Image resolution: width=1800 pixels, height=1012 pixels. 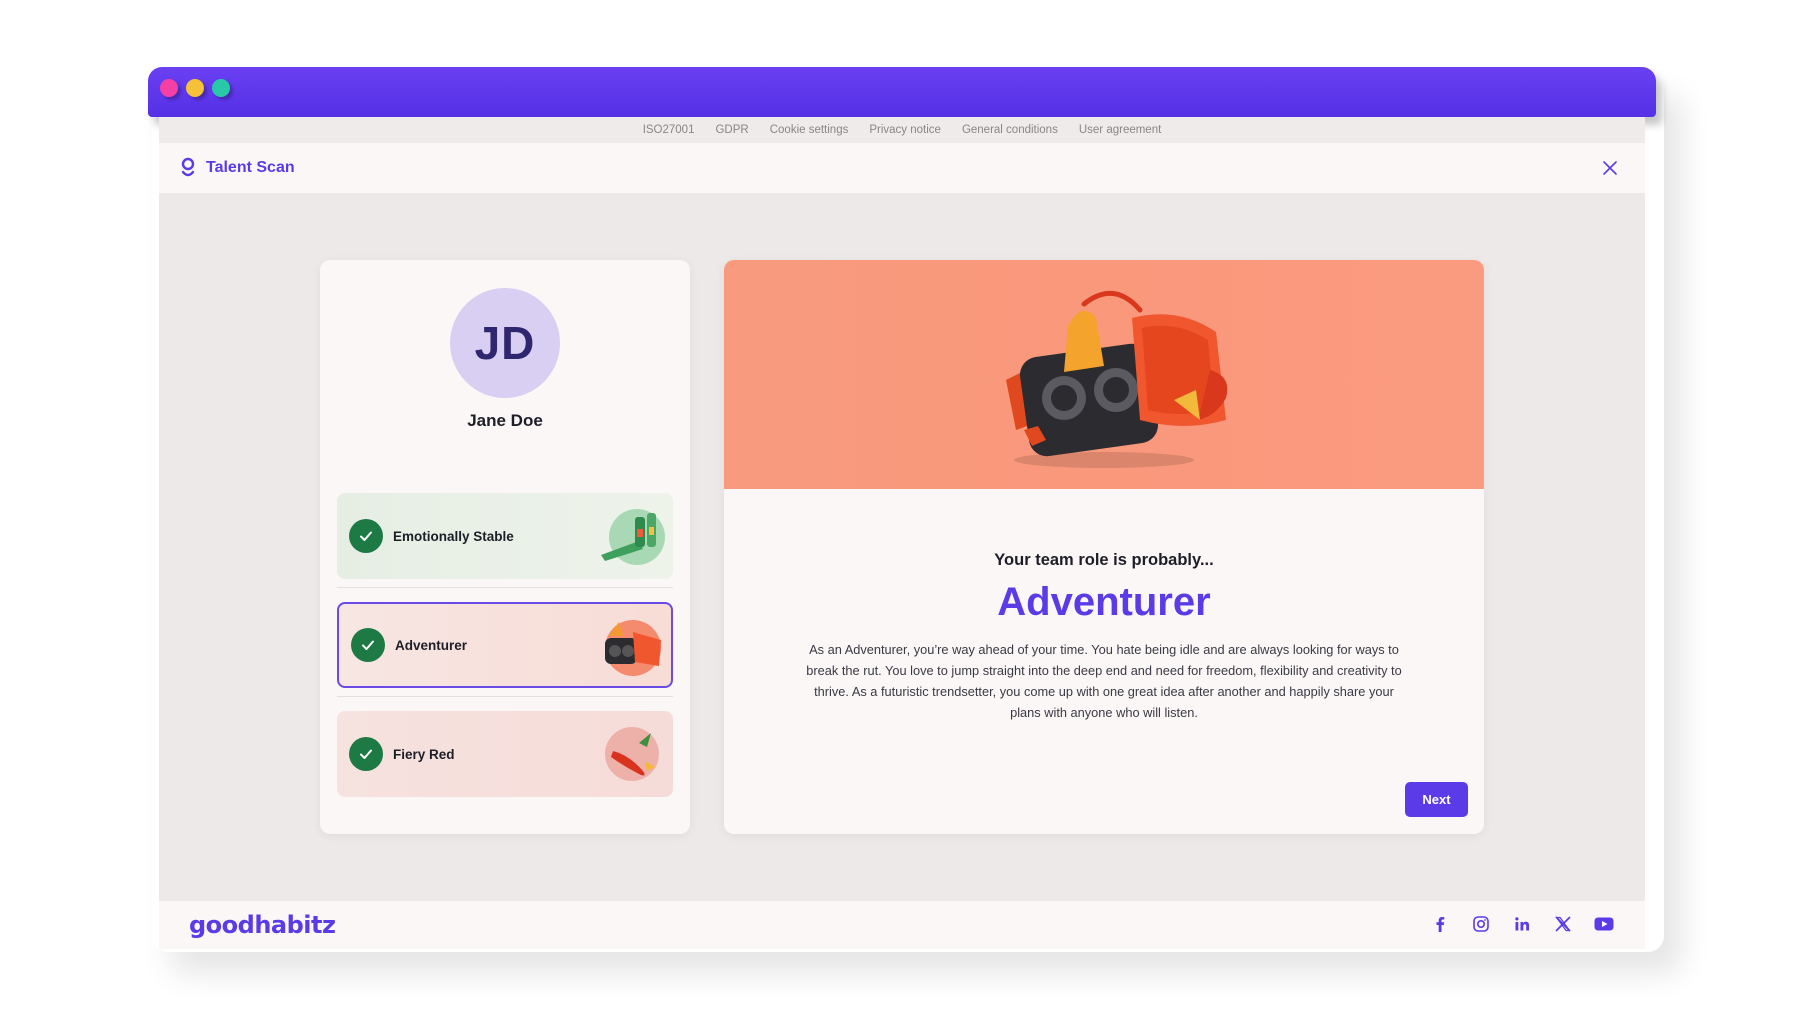 I want to click on role-title: Adventurer, so click(x=1104, y=602).